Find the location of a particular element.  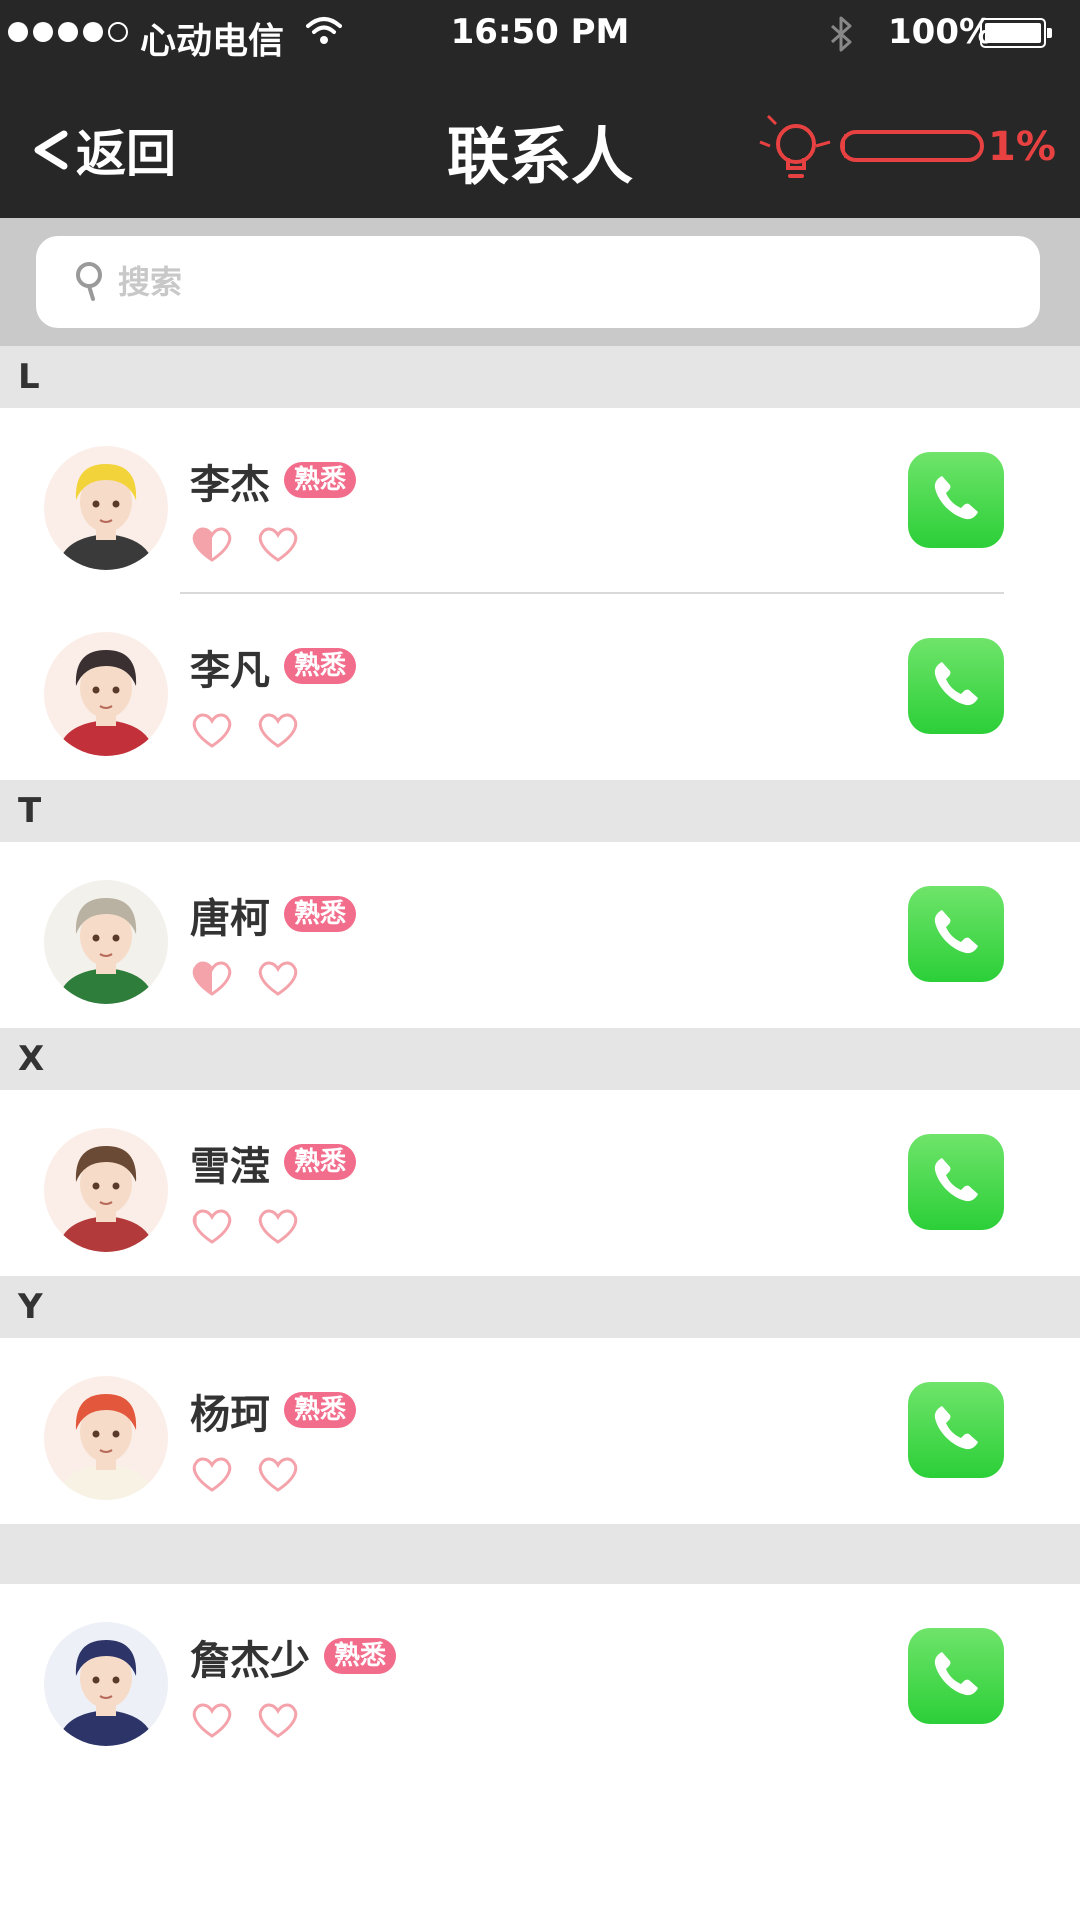

search-bar is located at coordinates (540, 282).